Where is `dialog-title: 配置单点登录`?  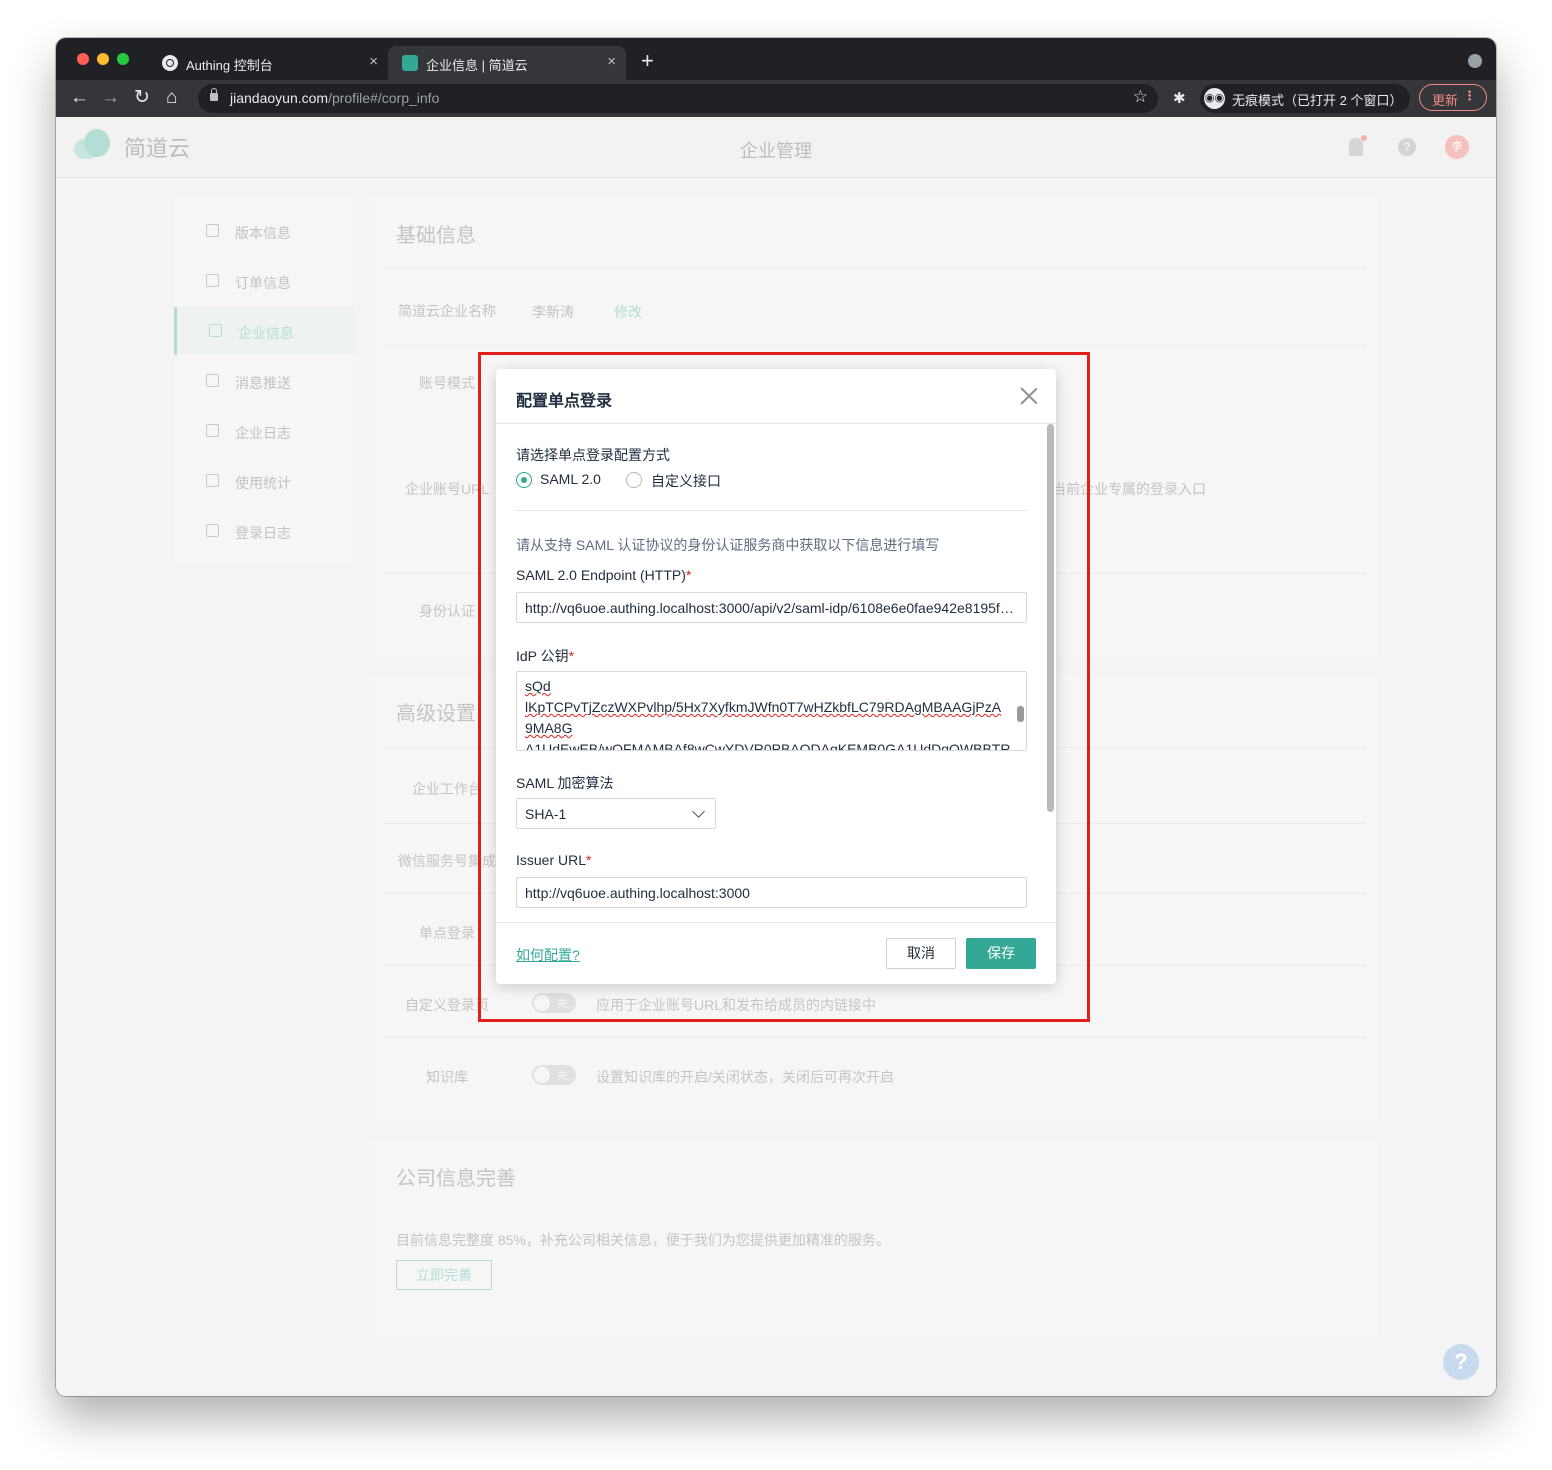
dialog-title: 配置单点登录 is located at coordinates (564, 401).